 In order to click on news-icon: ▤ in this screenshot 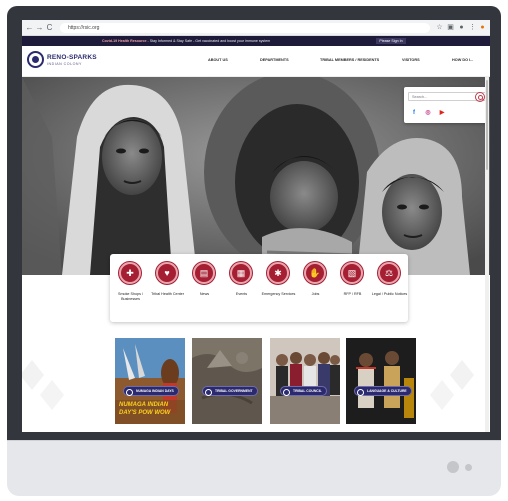, I will do `click(204, 273)`.